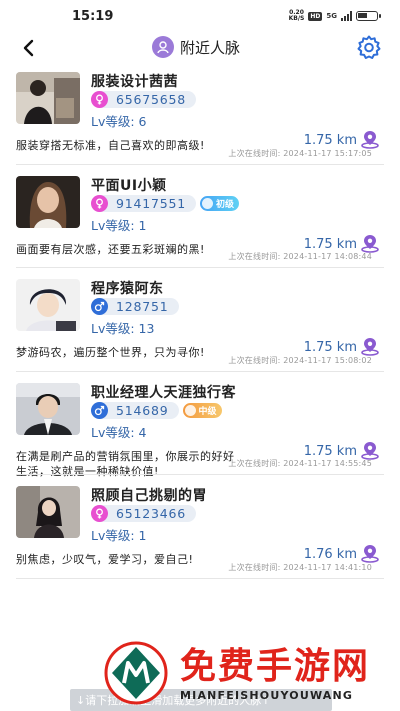  Describe the element at coordinates (346, 16) in the screenshot. I see `signal-icon` at that location.